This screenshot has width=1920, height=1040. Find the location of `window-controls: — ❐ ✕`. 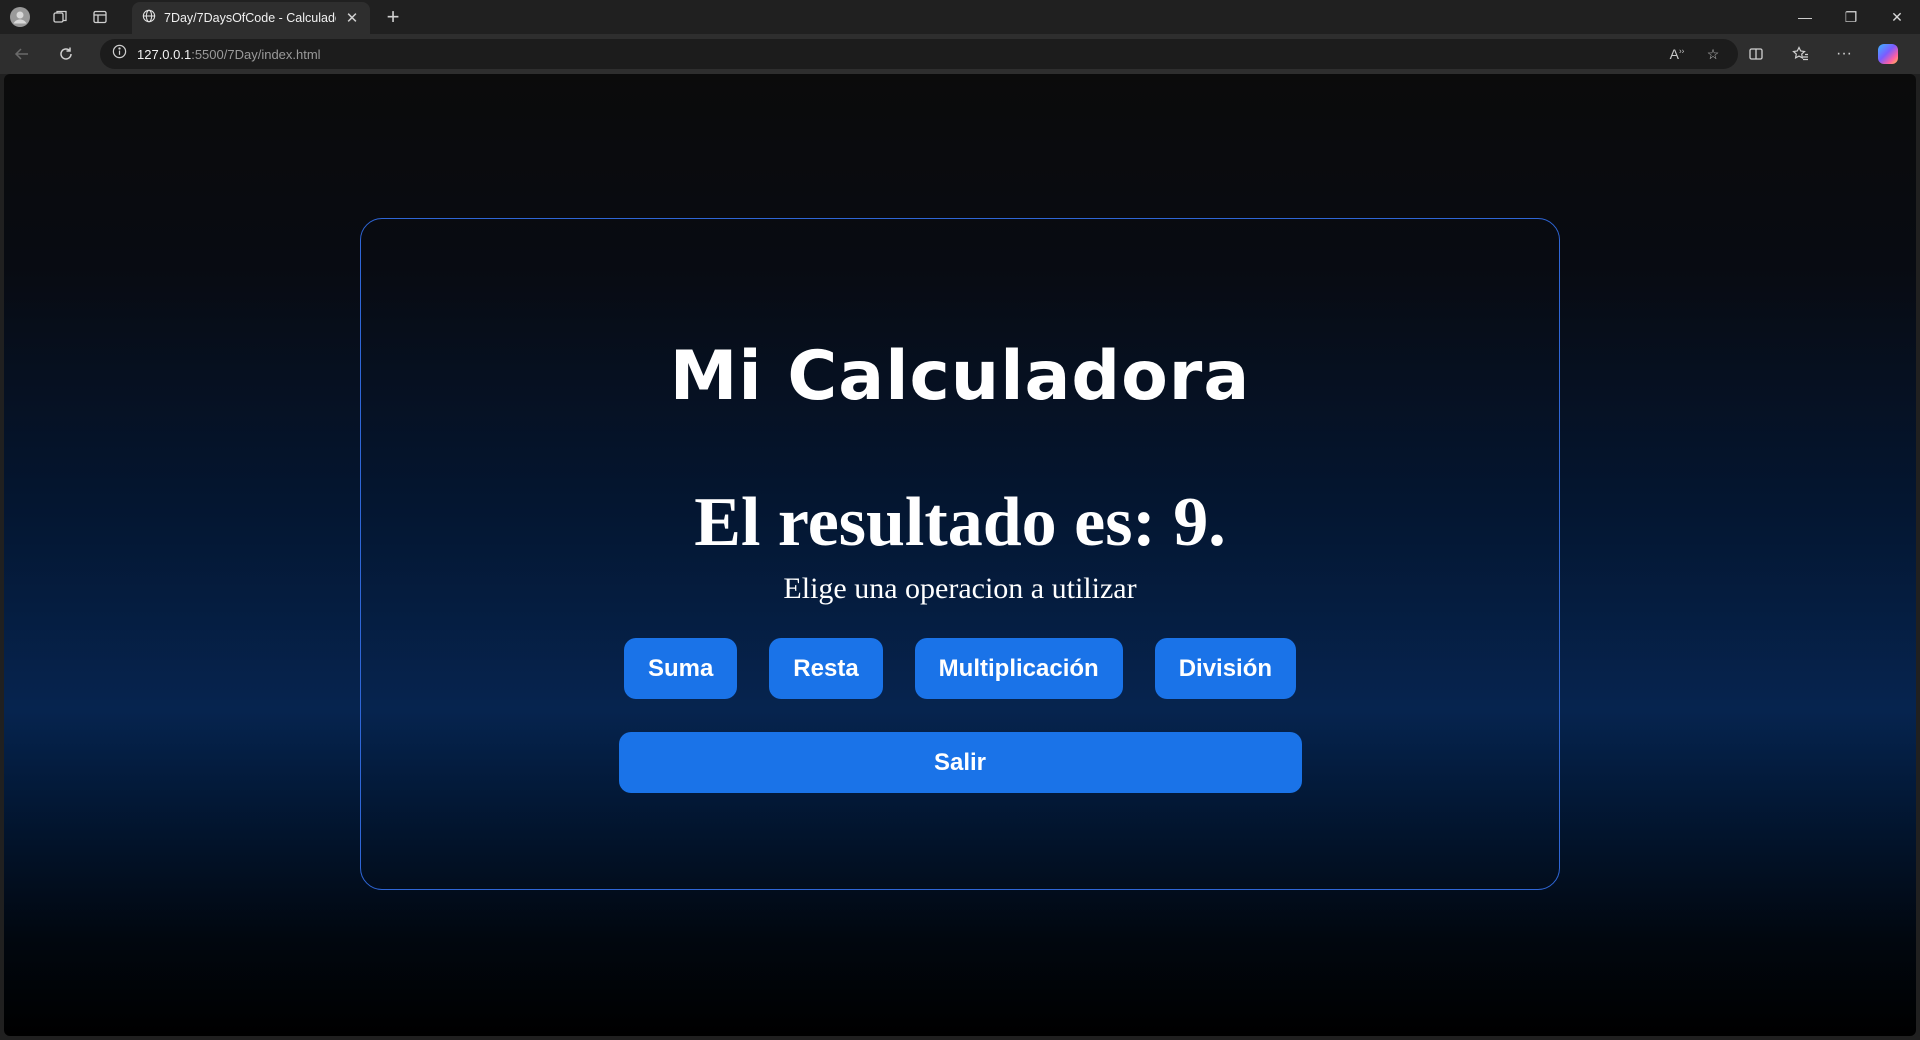

window-controls: — ❐ ✕ is located at coordinates (1851, 17).